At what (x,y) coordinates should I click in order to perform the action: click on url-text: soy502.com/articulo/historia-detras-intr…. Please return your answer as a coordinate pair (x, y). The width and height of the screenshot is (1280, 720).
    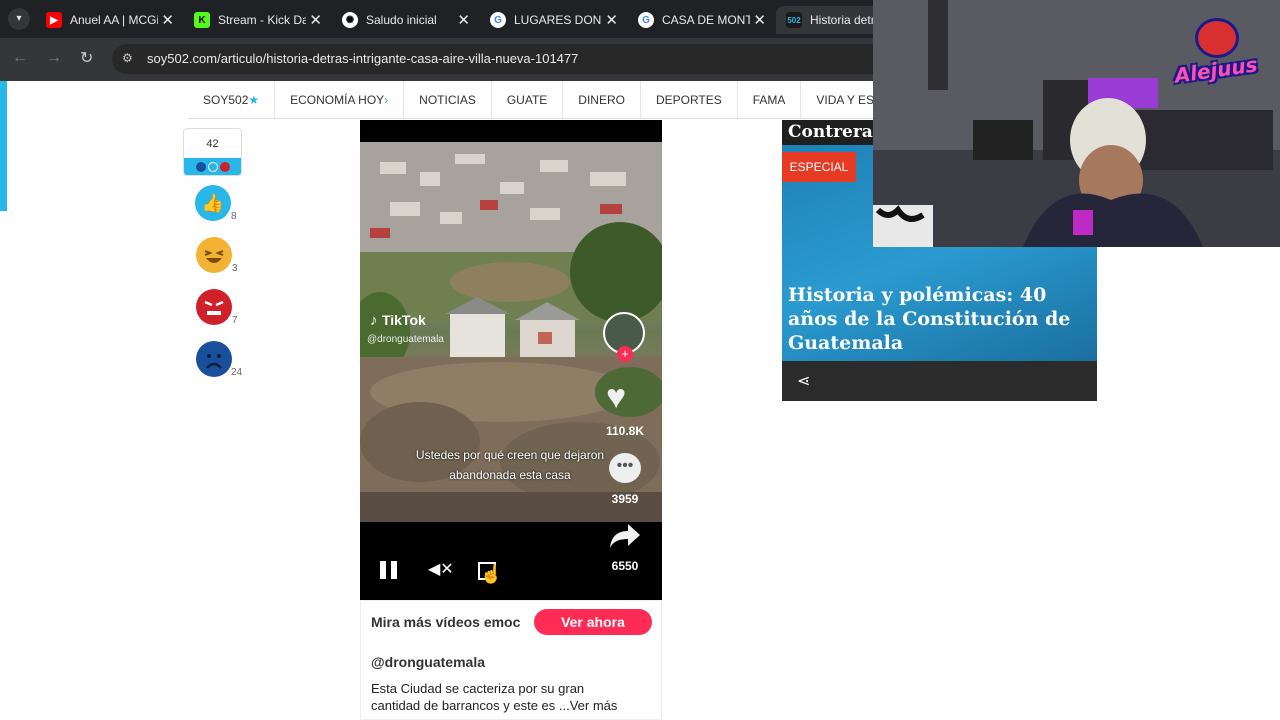
    Looking at the image, I should click on (363, 58).